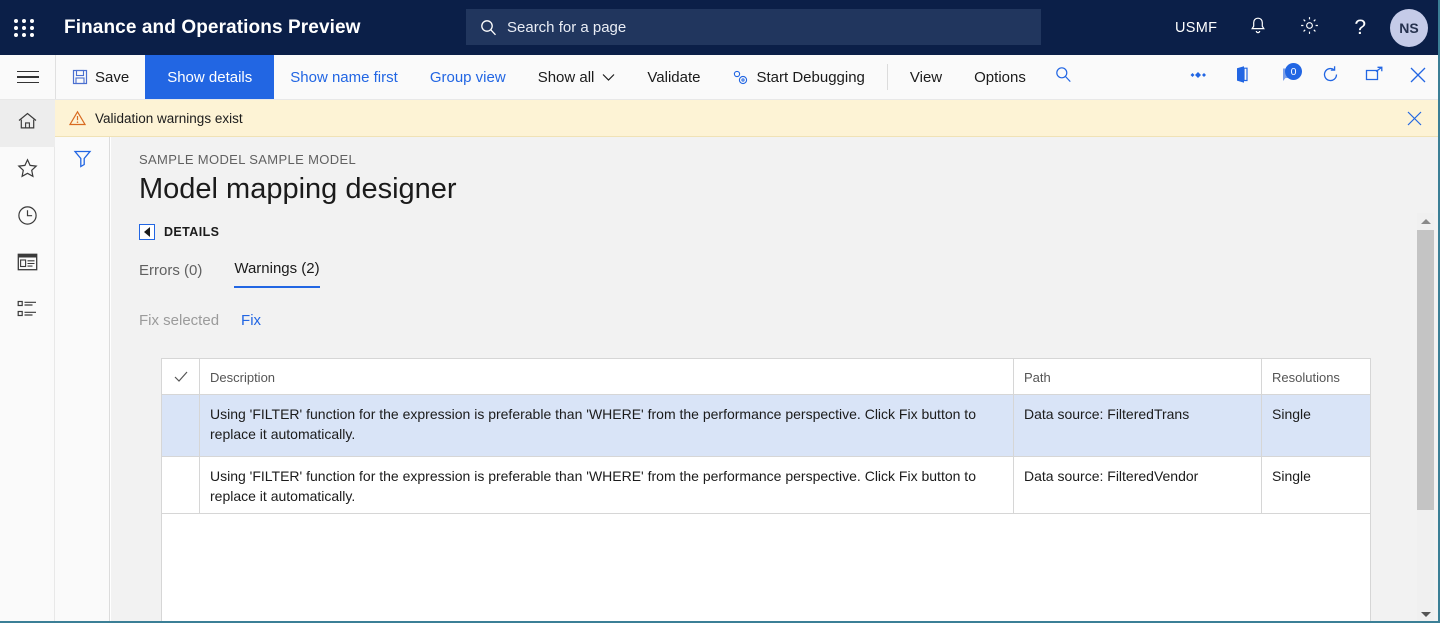  What do you see at coordinates (608, 77) in the screenshot?
I see `chevron-down-icon` at bounding box center [608, 77].